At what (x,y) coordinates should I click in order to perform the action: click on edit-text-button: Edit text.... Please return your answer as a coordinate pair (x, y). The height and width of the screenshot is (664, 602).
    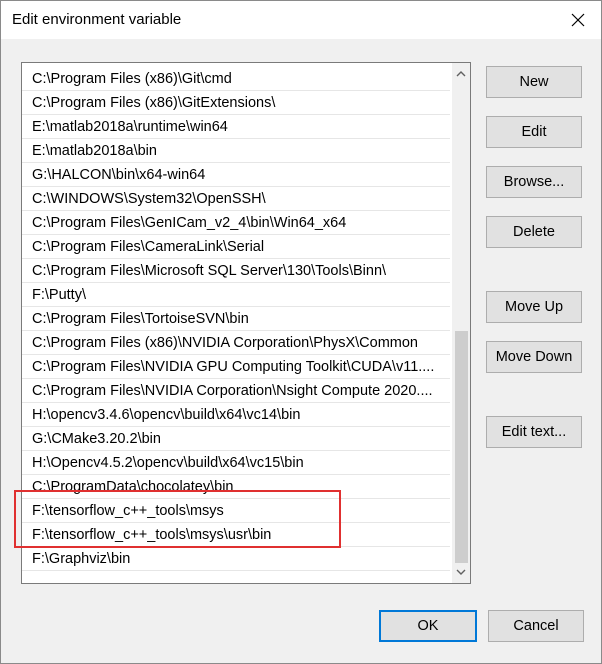
    Looking at the image, I should click on (534, 432).